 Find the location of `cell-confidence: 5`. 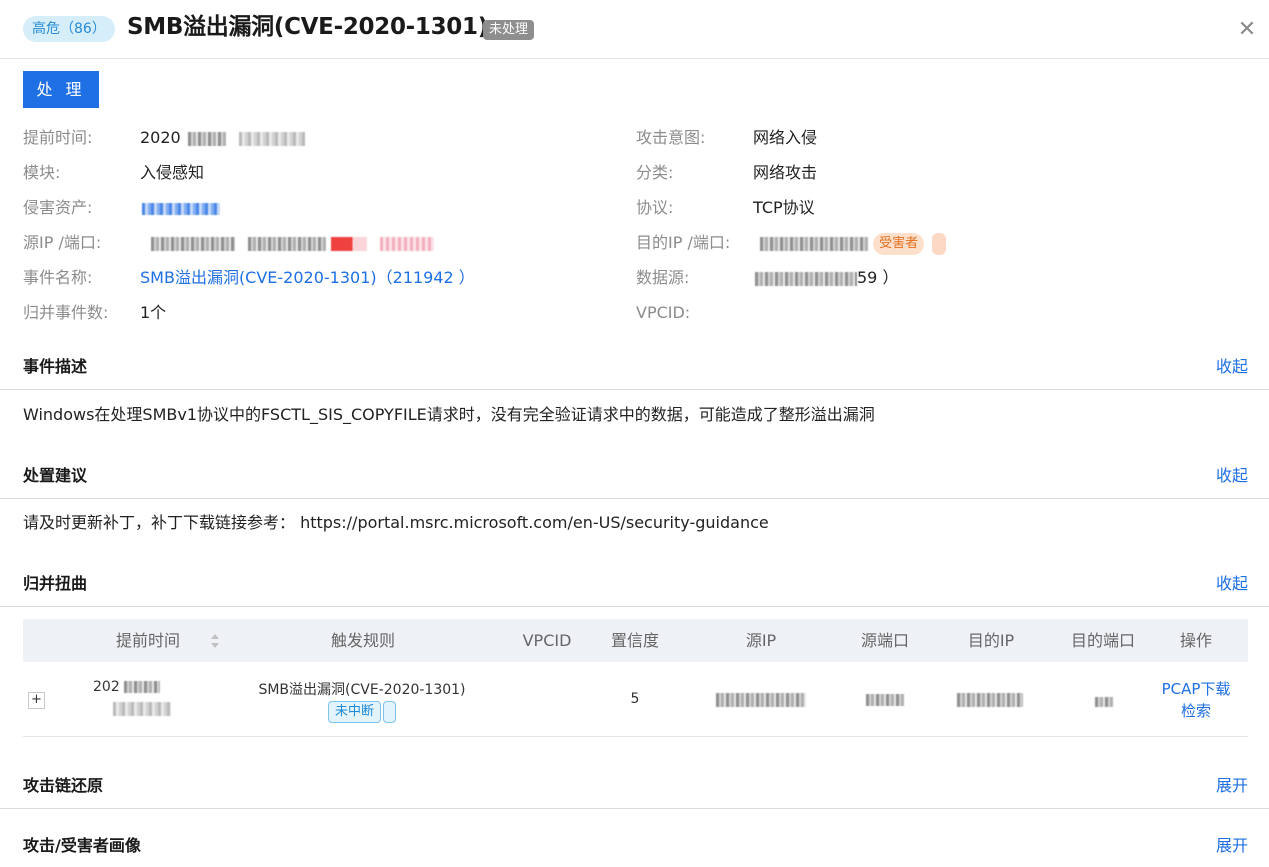

cell-confidence: 5 is located at coordinates (635, 699).